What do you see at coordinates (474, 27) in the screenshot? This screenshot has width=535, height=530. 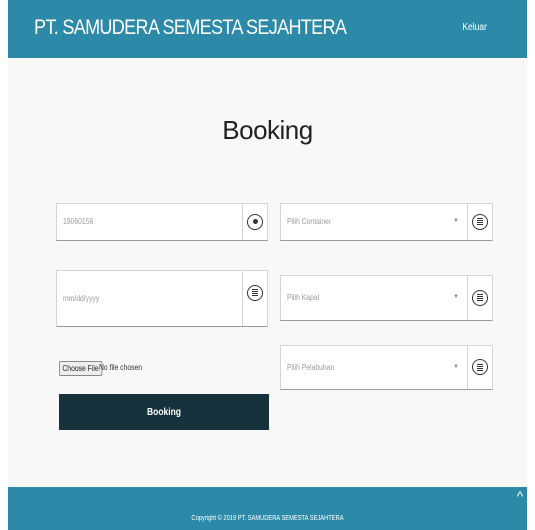 I see `logout-link: Keluar` at bounding box center [474, 27].